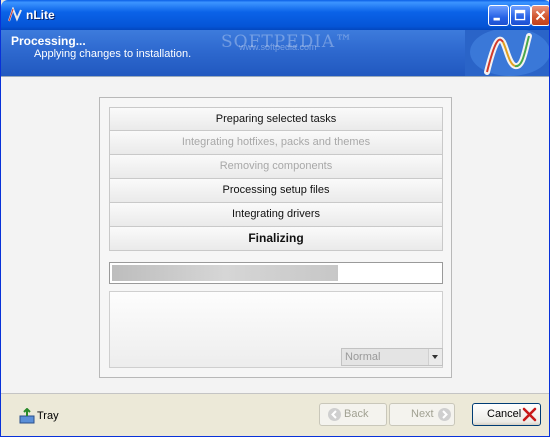  What do you see at coordinates (276, 119) in the screenshot?
I see `task-preparing: Preparing selected tasks` at bounding box center [276, 119].